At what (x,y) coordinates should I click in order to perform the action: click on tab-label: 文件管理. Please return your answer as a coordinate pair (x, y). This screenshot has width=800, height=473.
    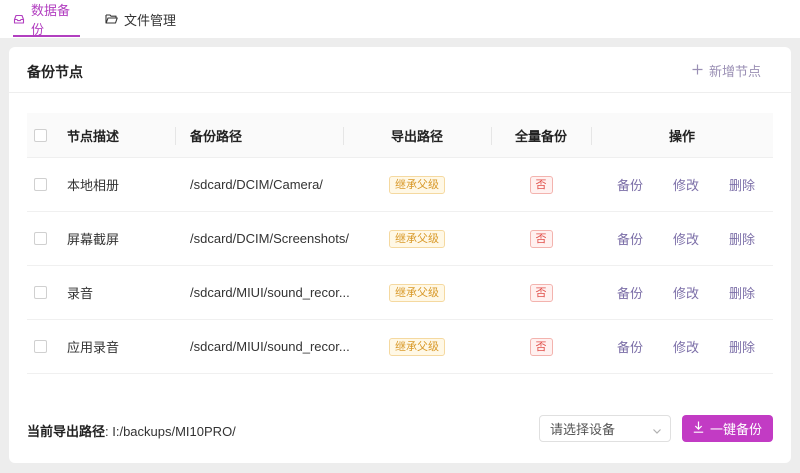
    Looking at the image, I should click on (150, 20).